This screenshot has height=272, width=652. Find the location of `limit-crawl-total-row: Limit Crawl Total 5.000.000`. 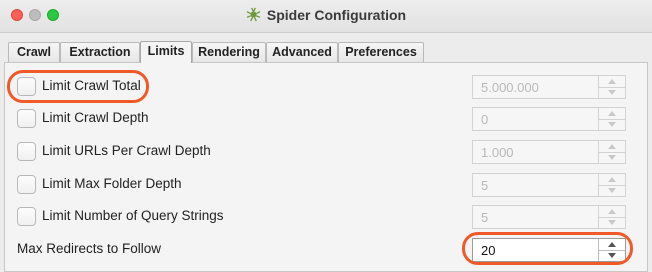

limit-crawl-total-row: Limit Crawl Total 5.000.000 is located at coordinates (326, 87).